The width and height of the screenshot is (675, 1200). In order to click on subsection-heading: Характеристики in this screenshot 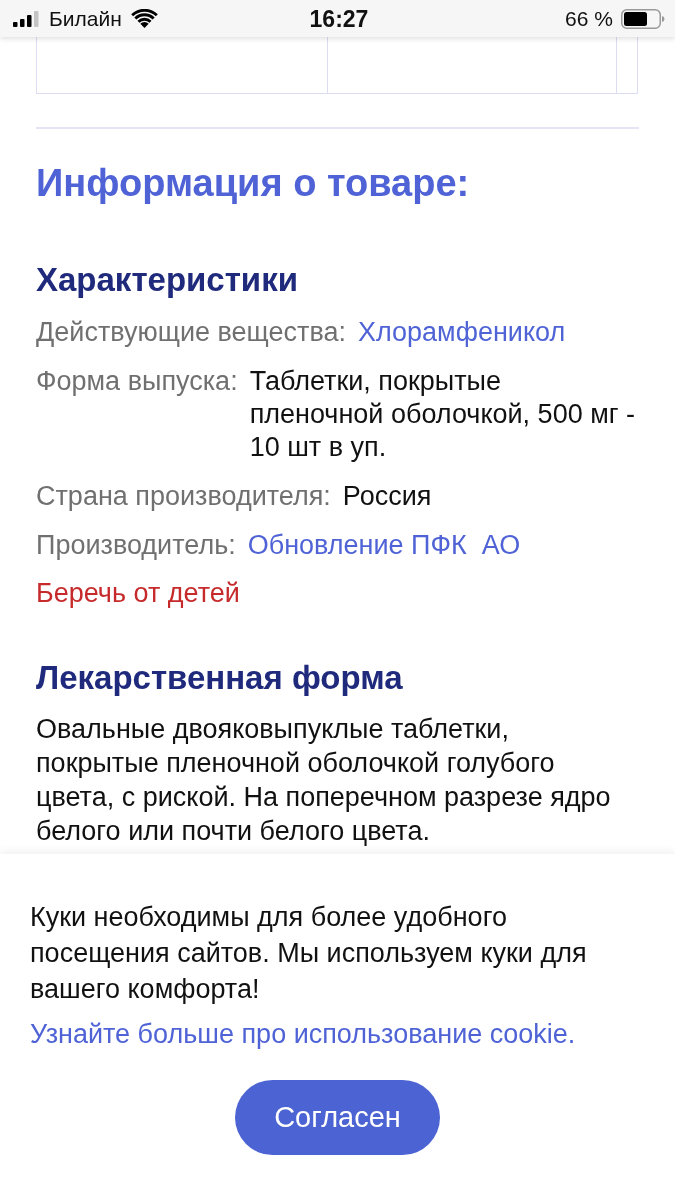, I will do `click(167, 280)`.